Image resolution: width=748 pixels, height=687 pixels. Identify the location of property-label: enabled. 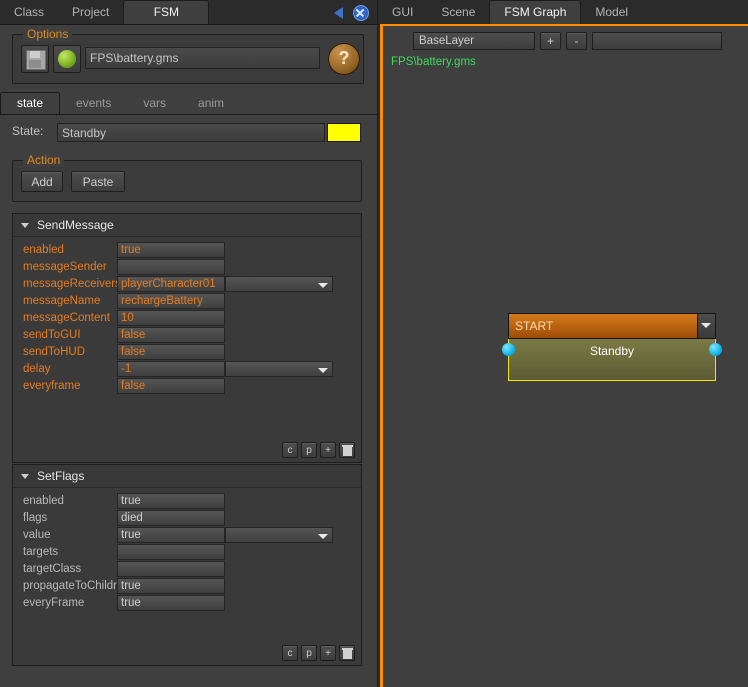
(43, 500).